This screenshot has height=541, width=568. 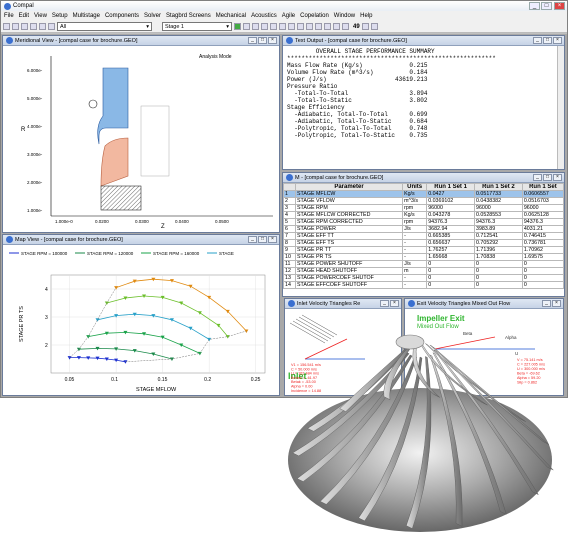 What do you see at coordinates (349, 271) in the screenshot?
I see `table-cell: STAGE HEAD SHUTOFF` at bounding box center [349, 271].